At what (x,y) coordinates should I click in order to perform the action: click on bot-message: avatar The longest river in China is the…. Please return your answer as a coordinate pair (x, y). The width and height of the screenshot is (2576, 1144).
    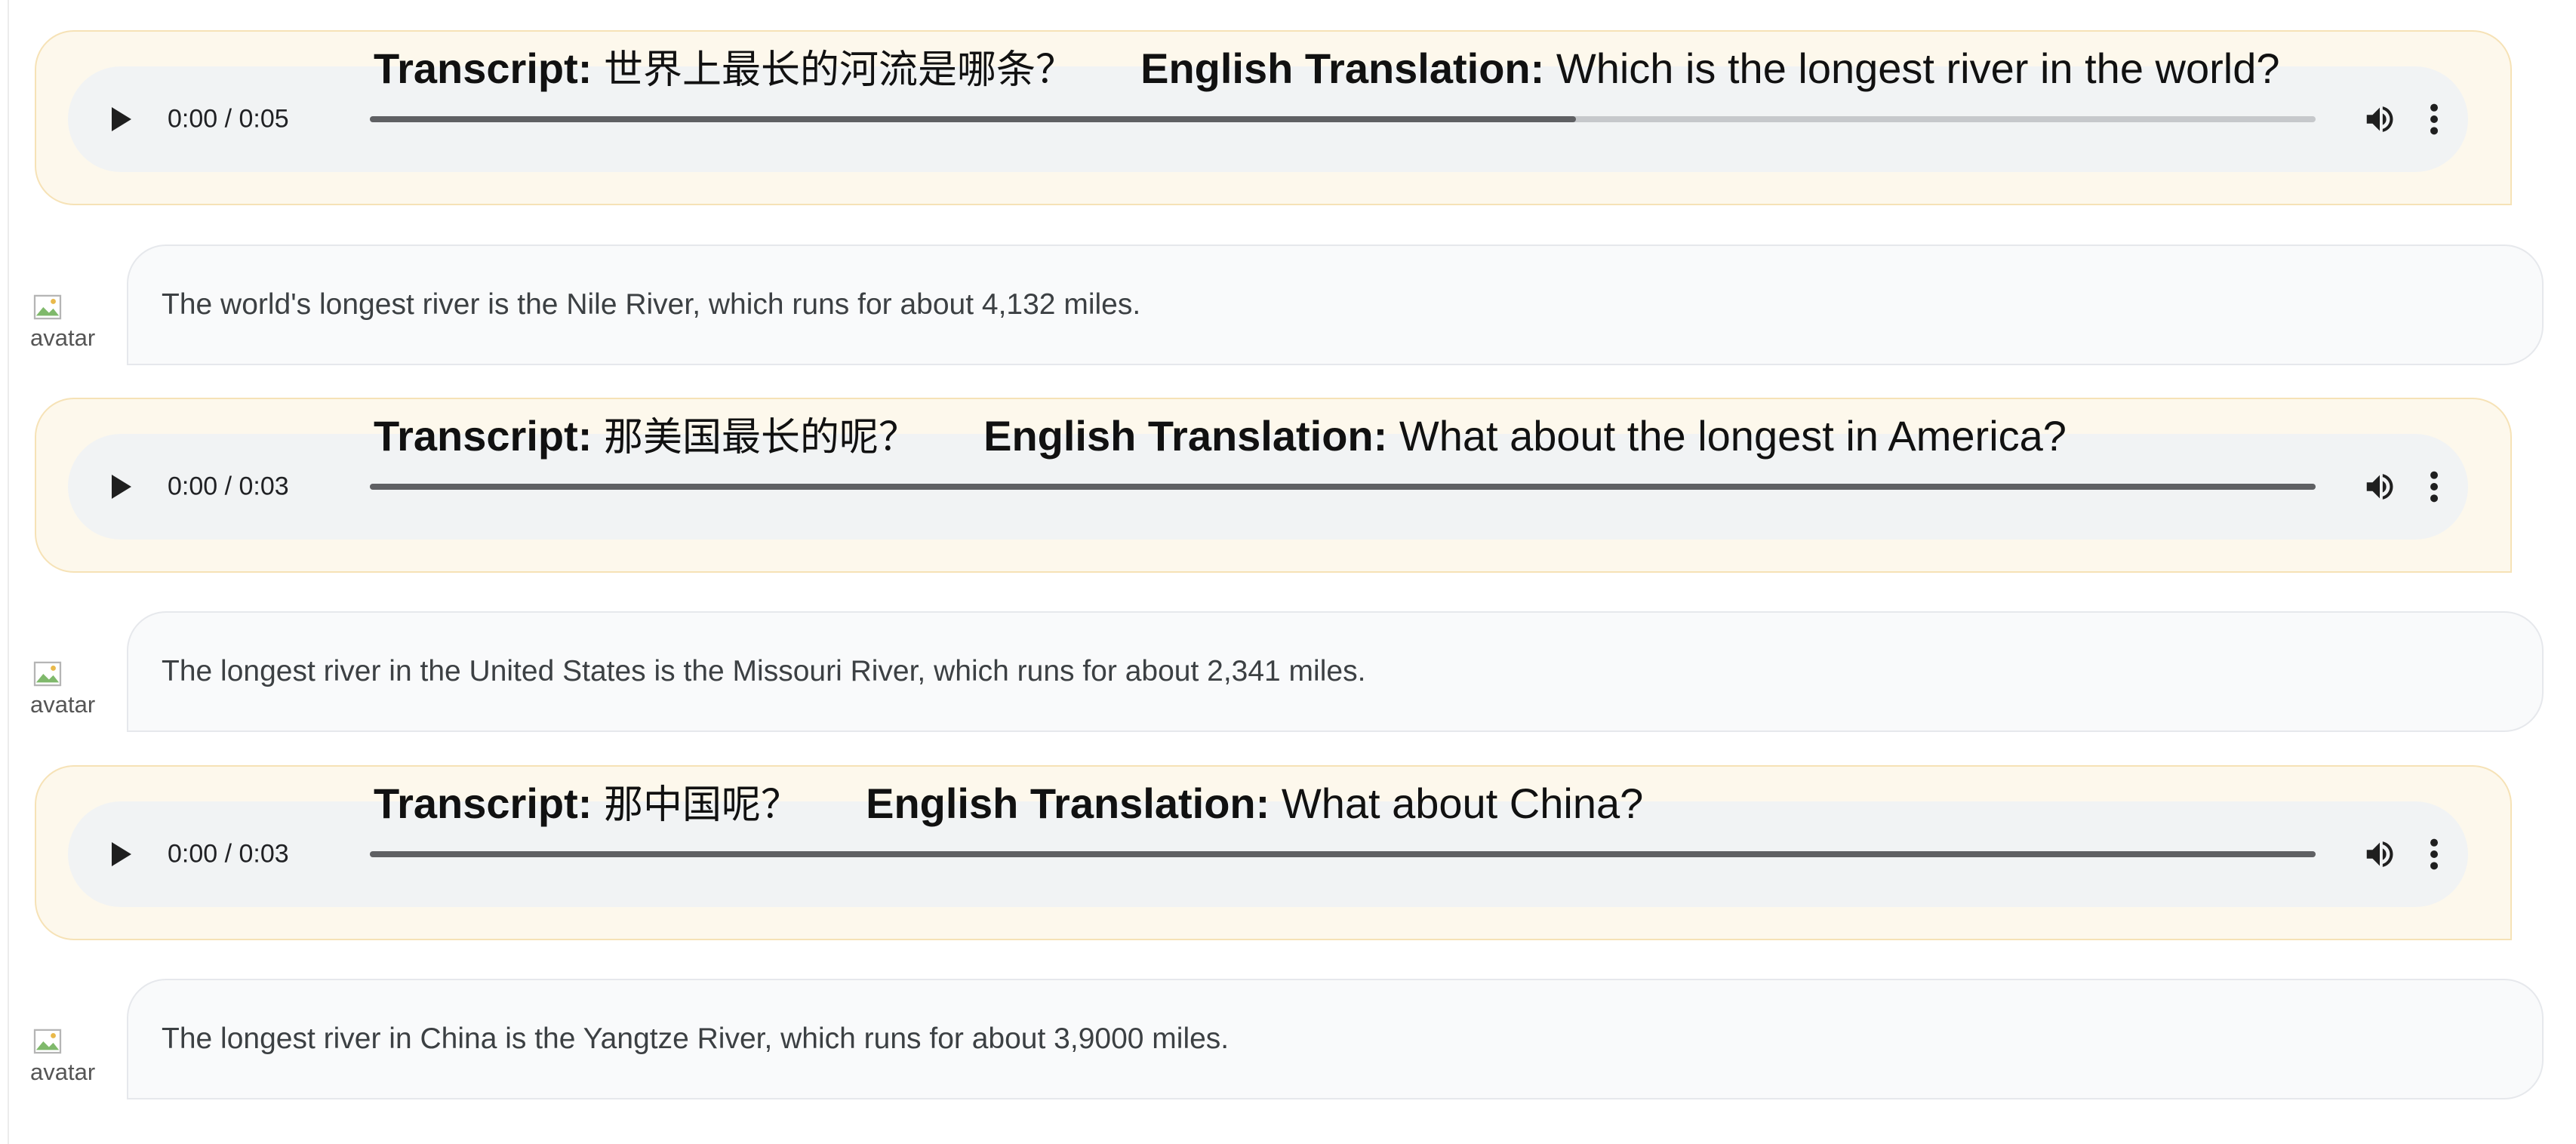
    Looking at the image, I should click on (1288, 1043).